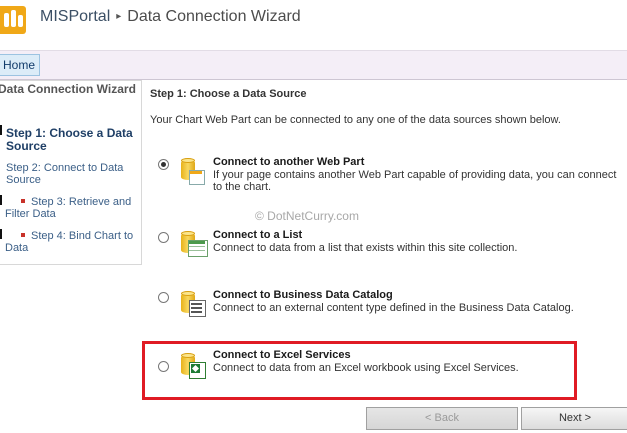 The image size is (627, 433). Describe the element at coordinates (228, 94) in the screenshot. I see `step-heading: Step 1: Choose a Data Source` at that location.